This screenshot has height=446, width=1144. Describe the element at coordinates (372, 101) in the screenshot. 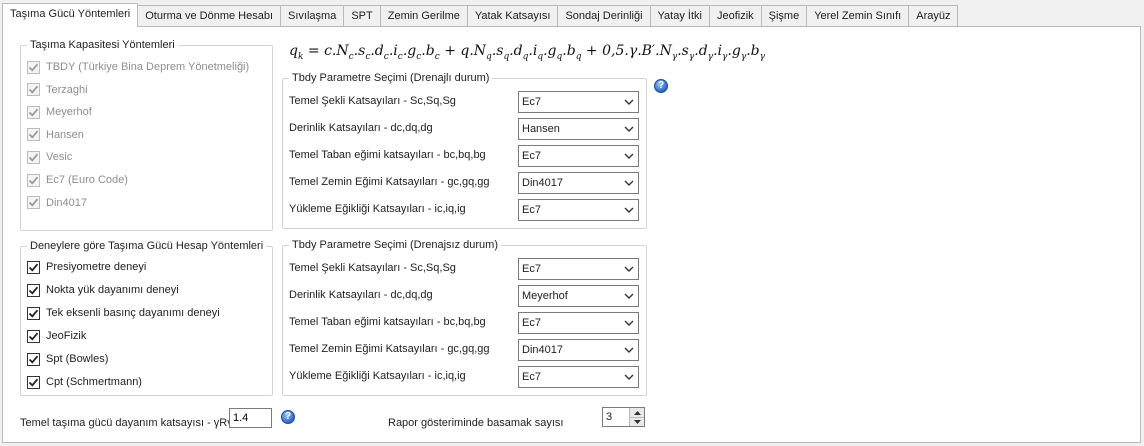

I see `param-label: Temel Şekli Katsayıları - Sc,Sq,Sg` at that location.